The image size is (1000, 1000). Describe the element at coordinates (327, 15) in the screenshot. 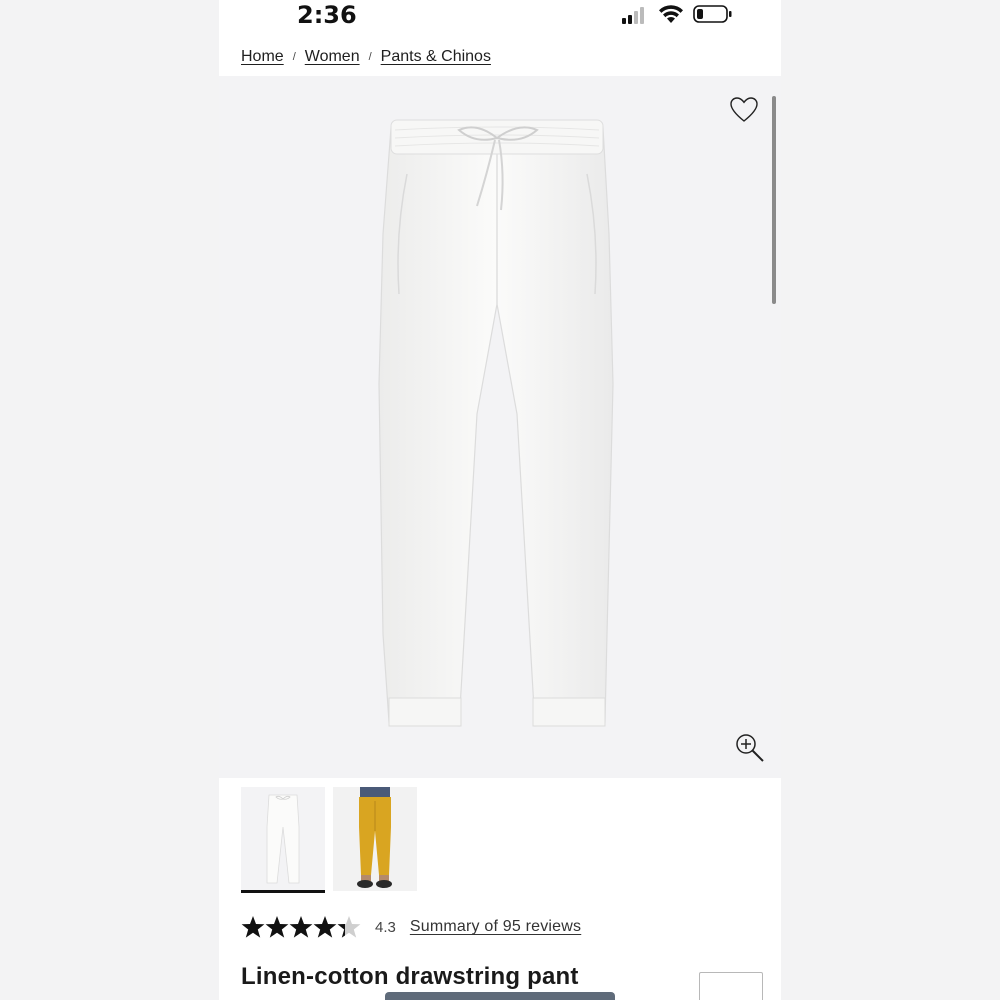

I see `status-time: 2:36` at that location.